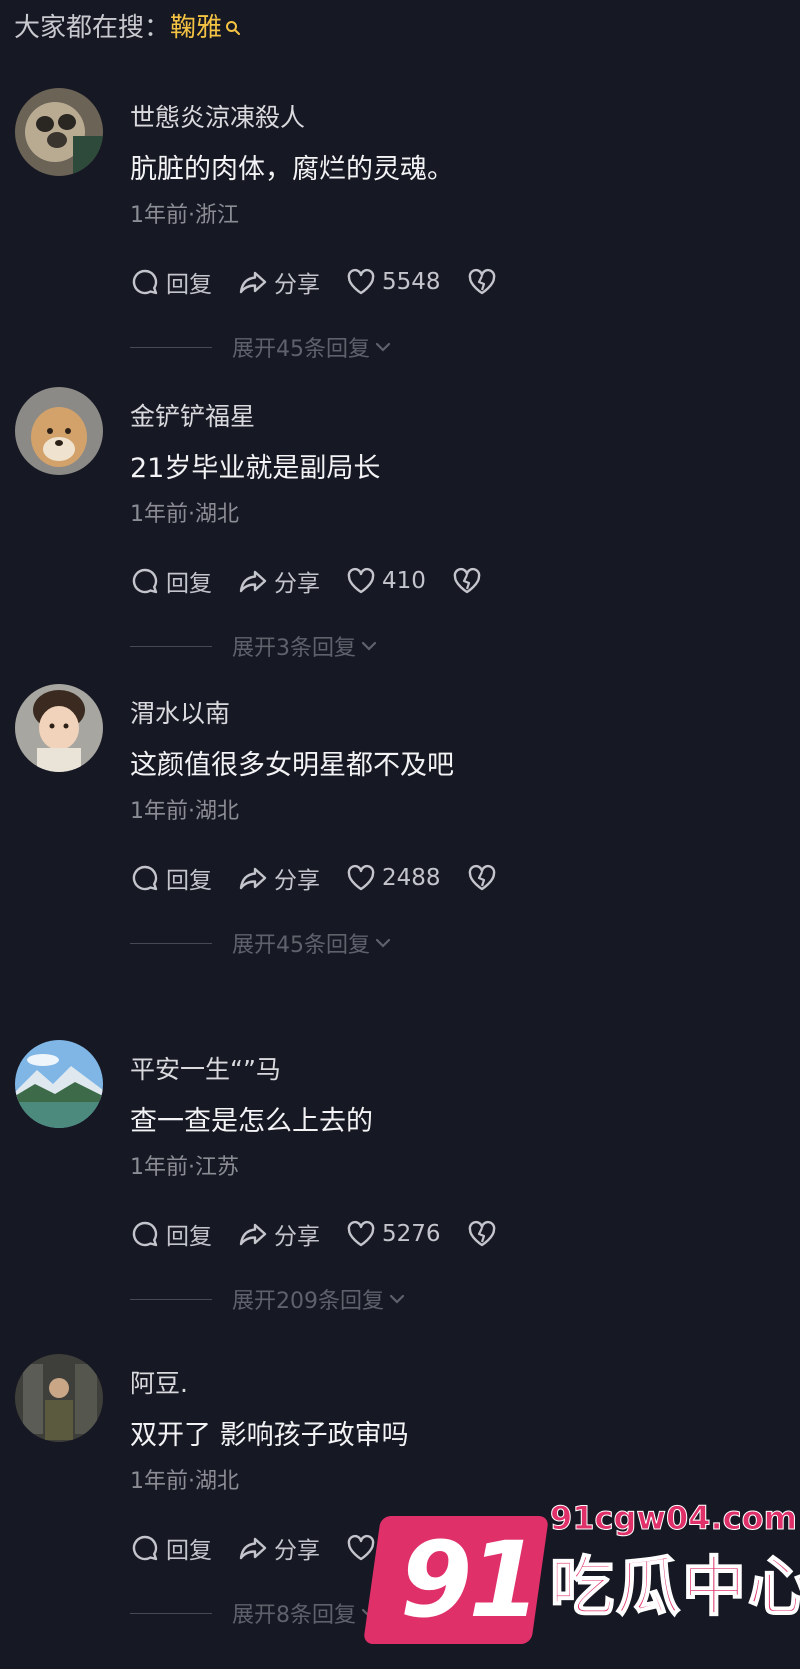 The height and width of the screenshot is (1669, 800). I want to click on expand-replies-label: 展开3条回复, so click(294, 648).